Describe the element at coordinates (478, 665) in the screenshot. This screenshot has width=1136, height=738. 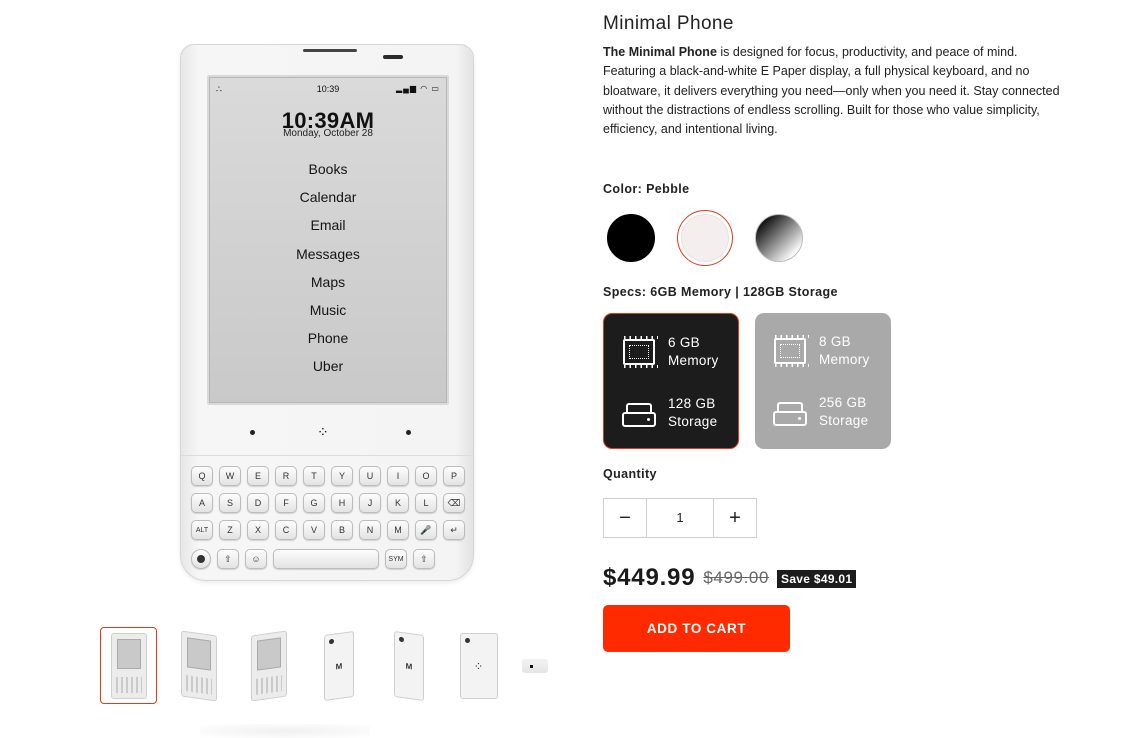
I see `thumbnail-back-flat: ⁘` at that location.